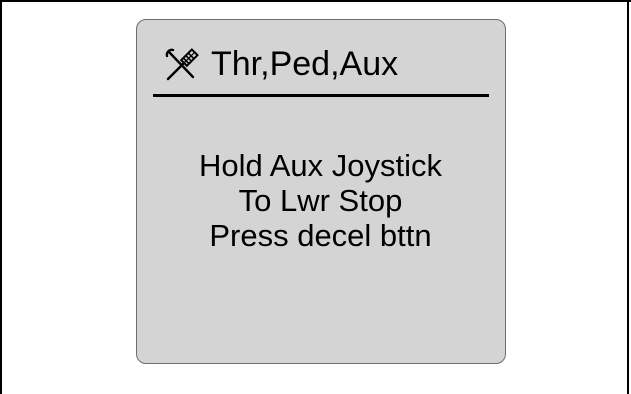 The width and height of the screenshot is (631, 394). Describe the element at coordinates (182, 64) in the screenshot. I see `tools-icon` at that location.